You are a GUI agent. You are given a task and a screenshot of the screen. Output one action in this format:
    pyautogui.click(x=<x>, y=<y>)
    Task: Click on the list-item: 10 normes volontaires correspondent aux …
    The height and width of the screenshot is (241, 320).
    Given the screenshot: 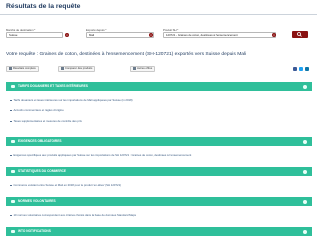 What is the action you would take?
    pyautogui.click(x=73, y=215)
    